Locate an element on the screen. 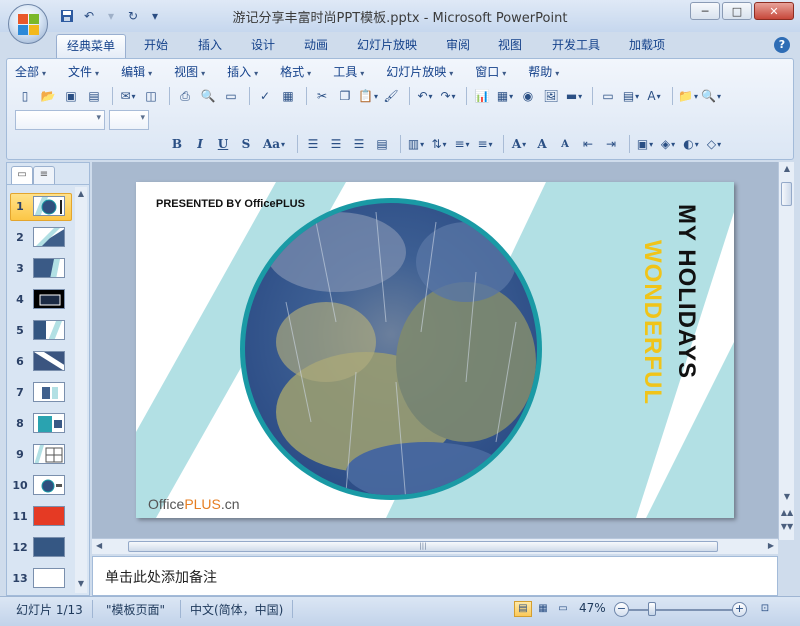 This screenshot has width=800, height=626. slideshow-view-icon: ▭ is located at coordinates (563, 609).